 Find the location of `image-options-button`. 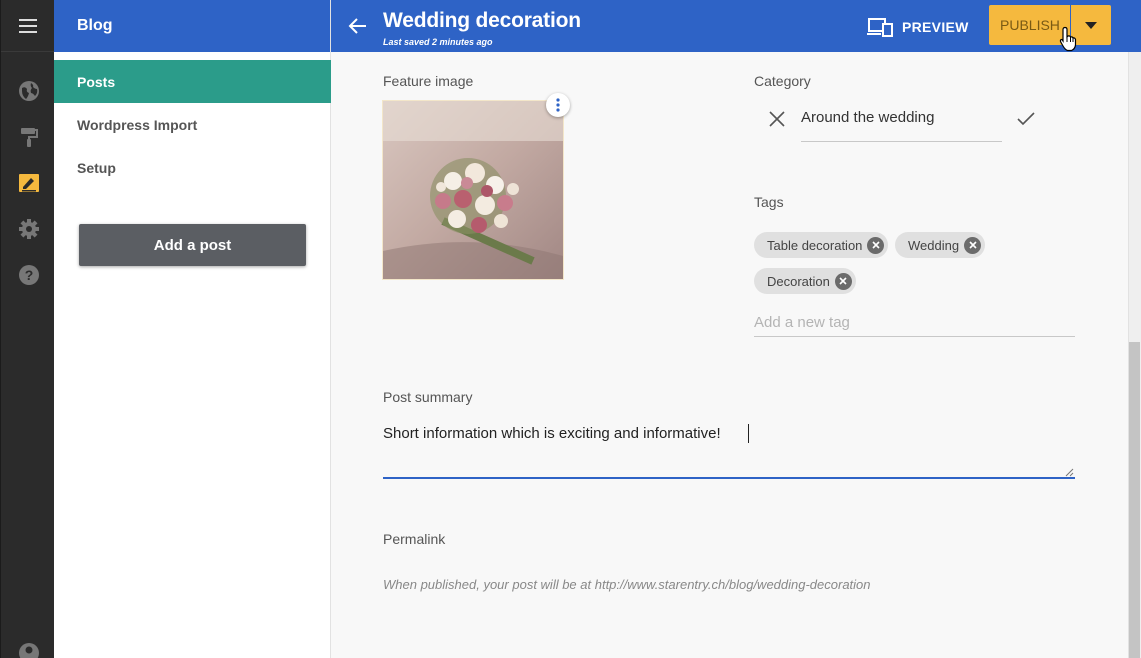

image-options-button is located at coordinates (558, 105).